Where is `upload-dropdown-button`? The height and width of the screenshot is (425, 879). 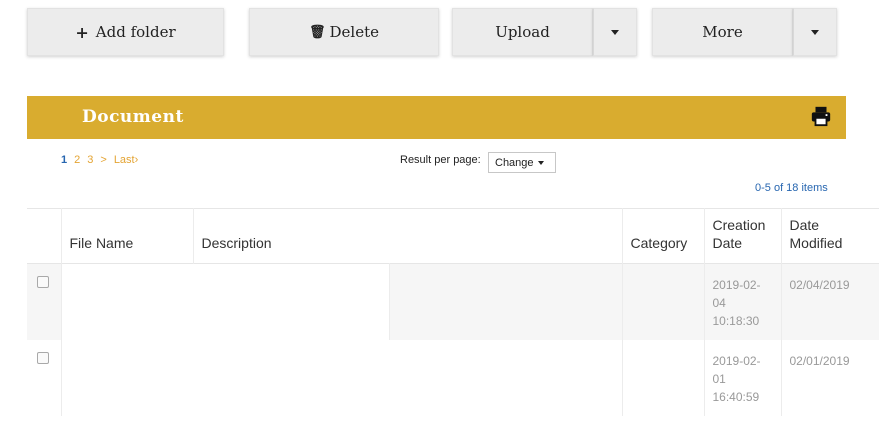
upload-dropdown-button is located at coordinates (615, 32).